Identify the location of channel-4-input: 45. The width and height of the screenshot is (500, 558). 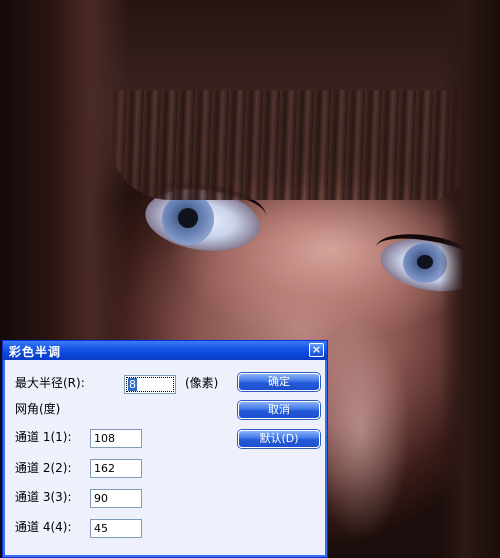
(116, 528).